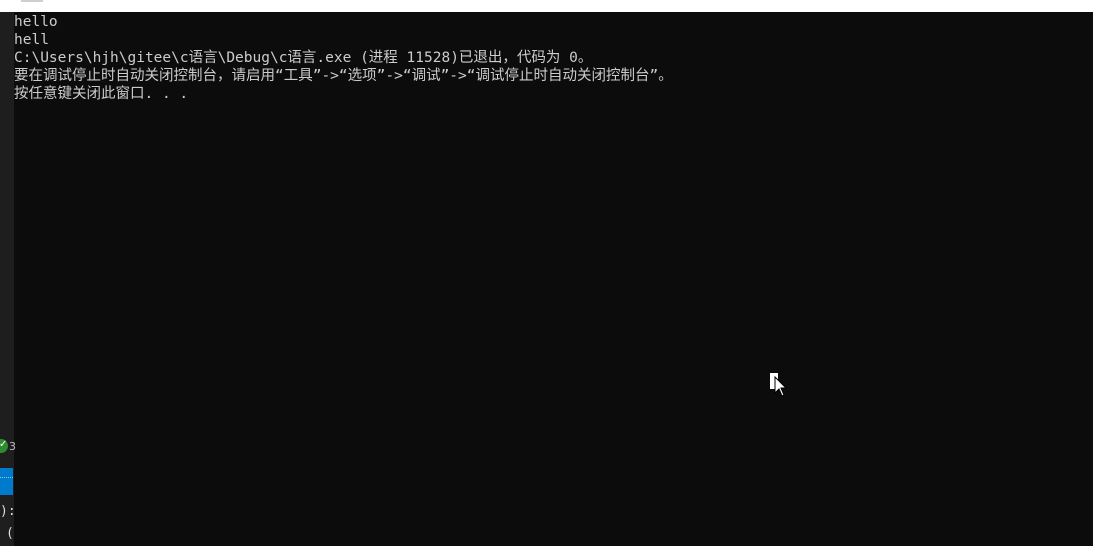  What do you see at coordinates (36, 22) in the screenshot?
I see `console-line-output-1: hello` at bounding box center [36, 22].